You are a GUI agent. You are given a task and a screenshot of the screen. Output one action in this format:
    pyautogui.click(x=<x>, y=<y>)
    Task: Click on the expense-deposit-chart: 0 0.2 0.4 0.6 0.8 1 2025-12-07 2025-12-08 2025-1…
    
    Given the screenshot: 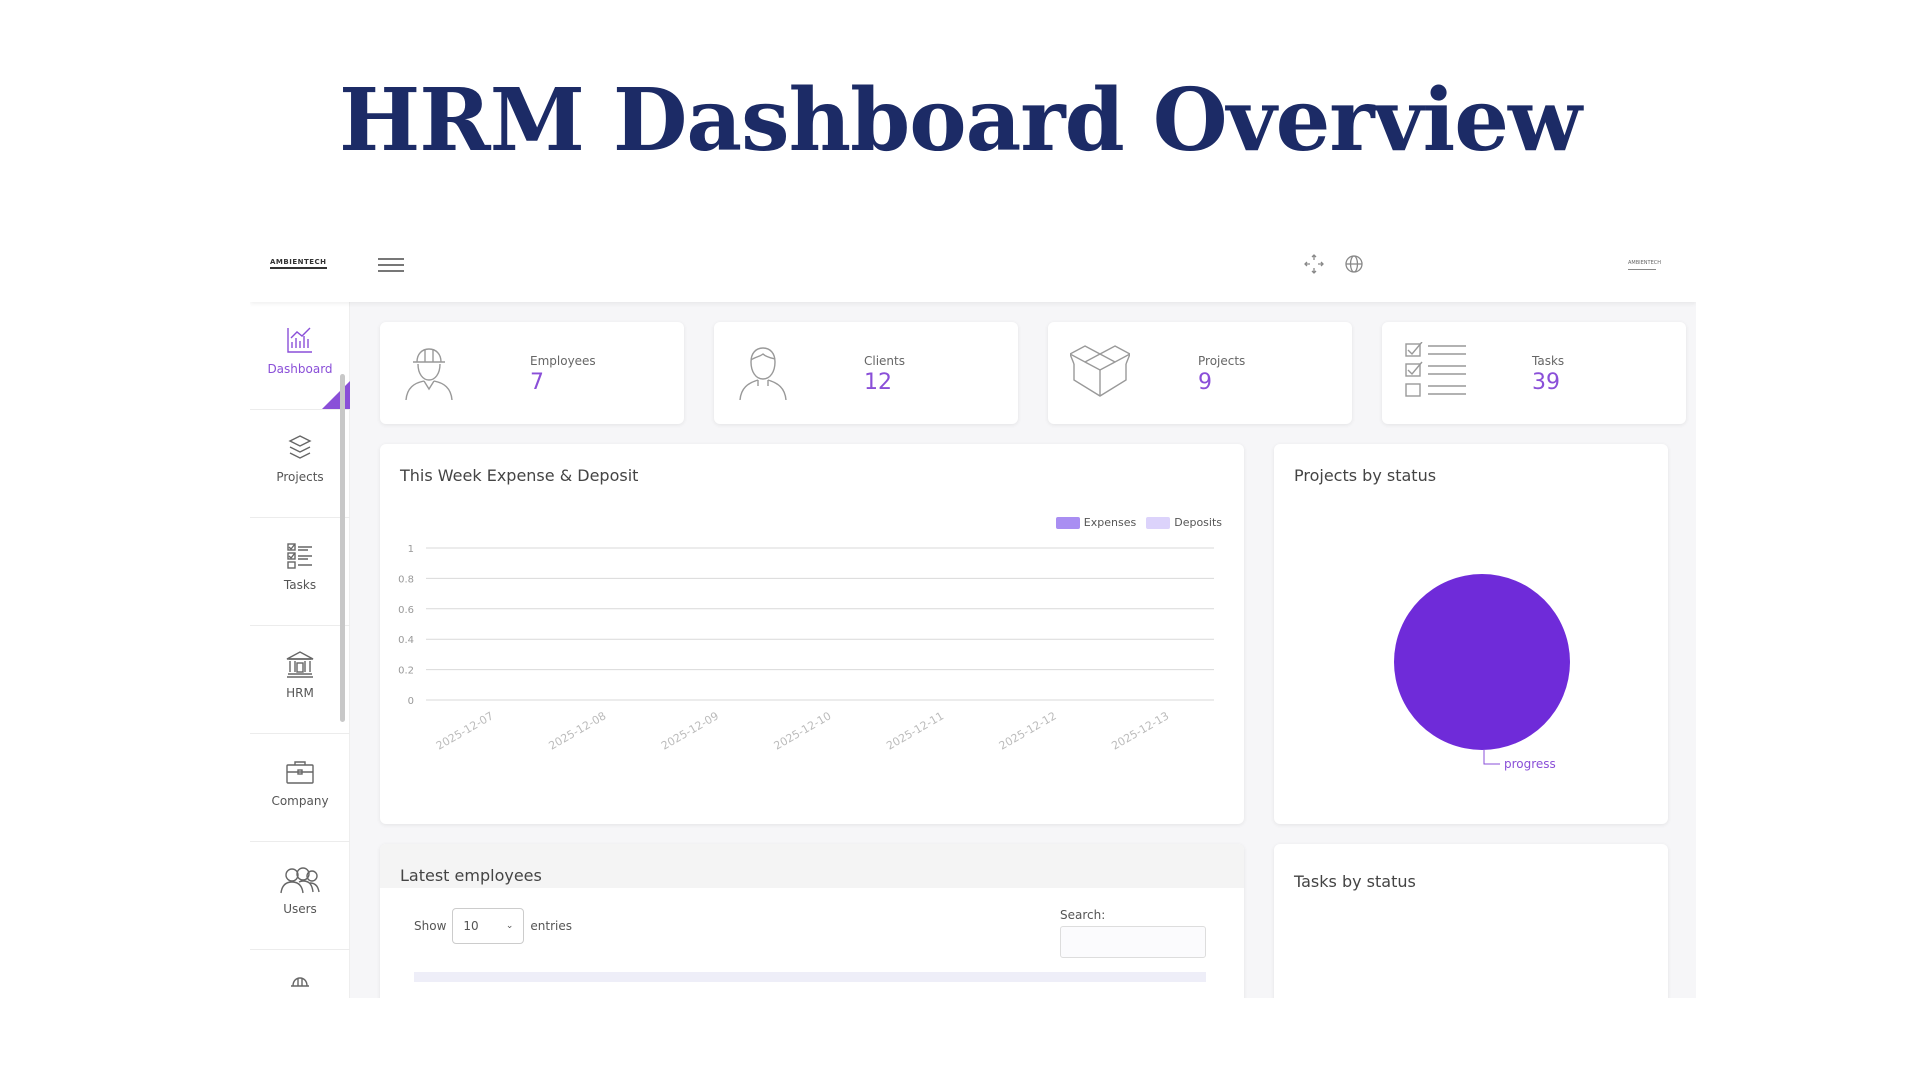 What is the action you would take?
    pyautogui.click(x=806, y=648)
    